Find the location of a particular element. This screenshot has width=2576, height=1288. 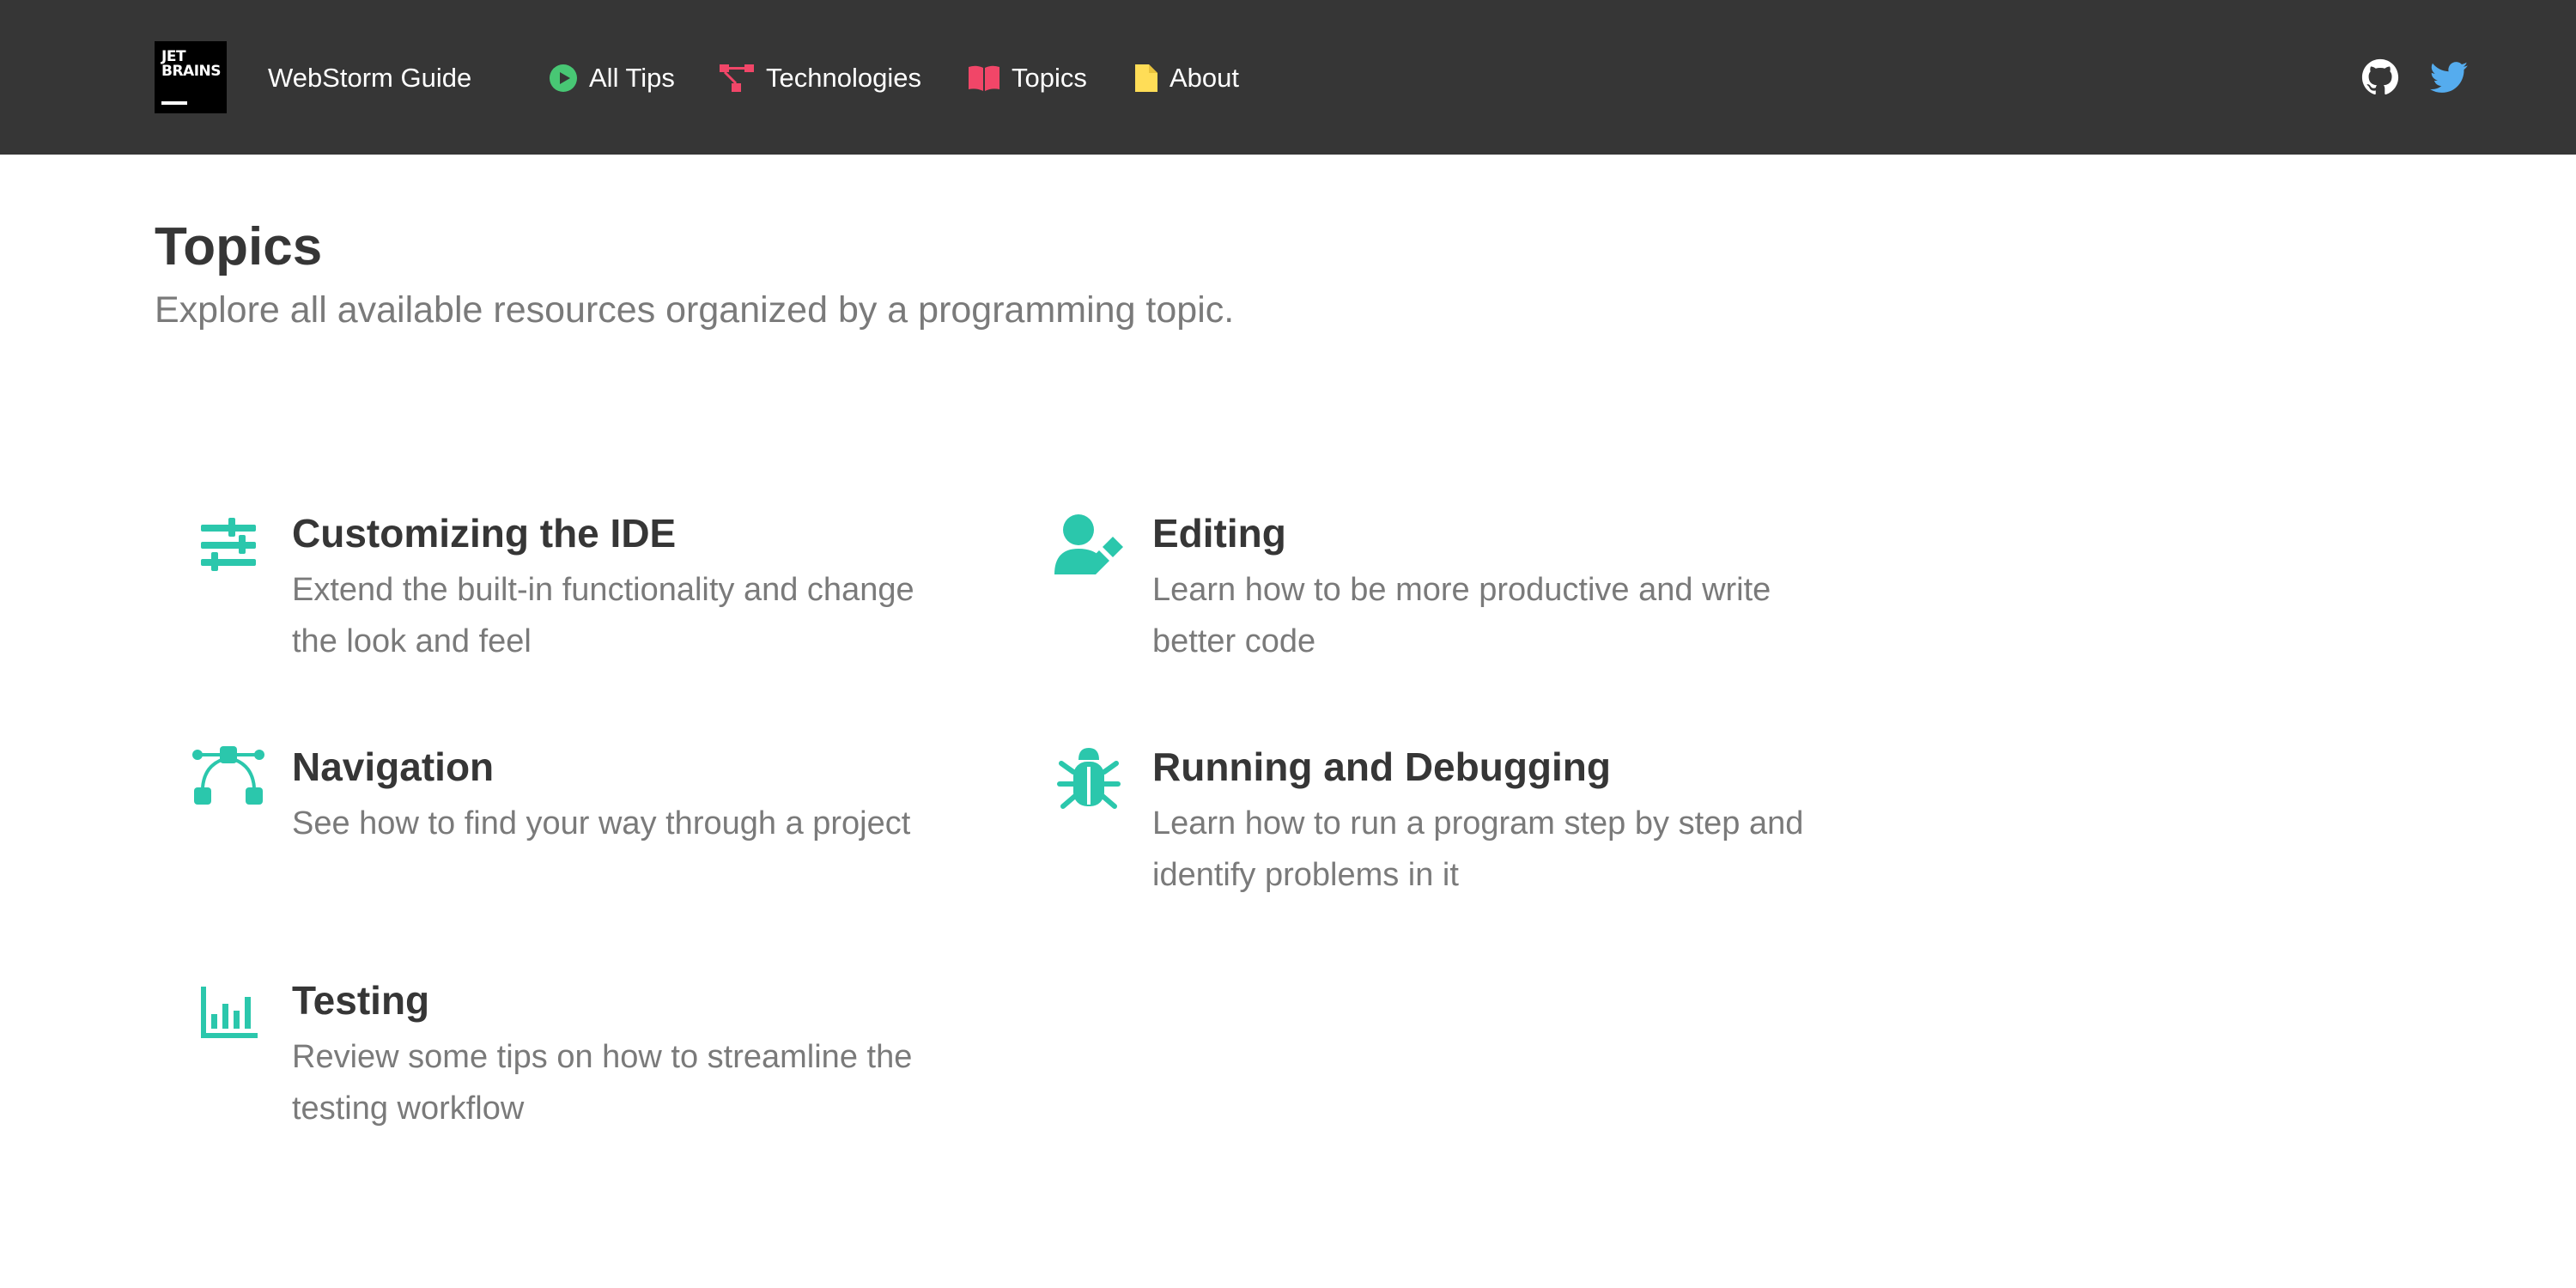

nav-technologies-label: Technologies is located at coordinates (843, 78).